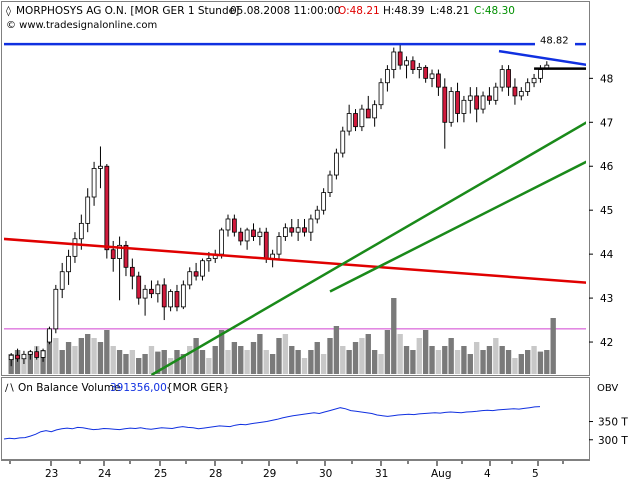 The image size is (640, 485). What do you see at coordinates (607, 167) in the screenshot?
I see `price-tick-label: 46` at bounding box center [607, 167].